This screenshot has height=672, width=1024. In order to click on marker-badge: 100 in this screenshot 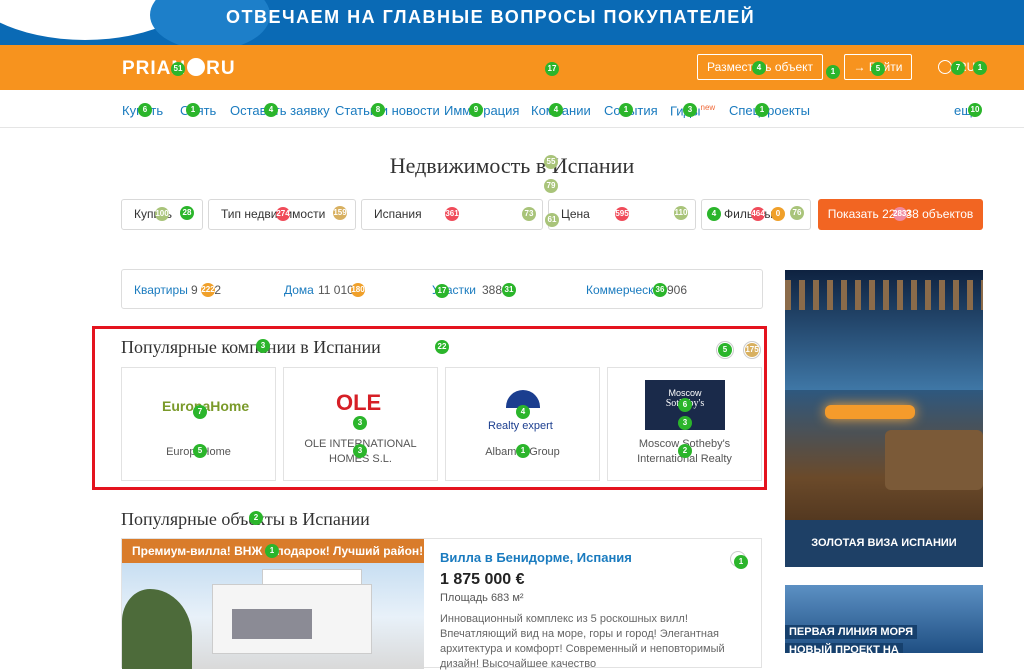, I will do `click(162, 214)`.